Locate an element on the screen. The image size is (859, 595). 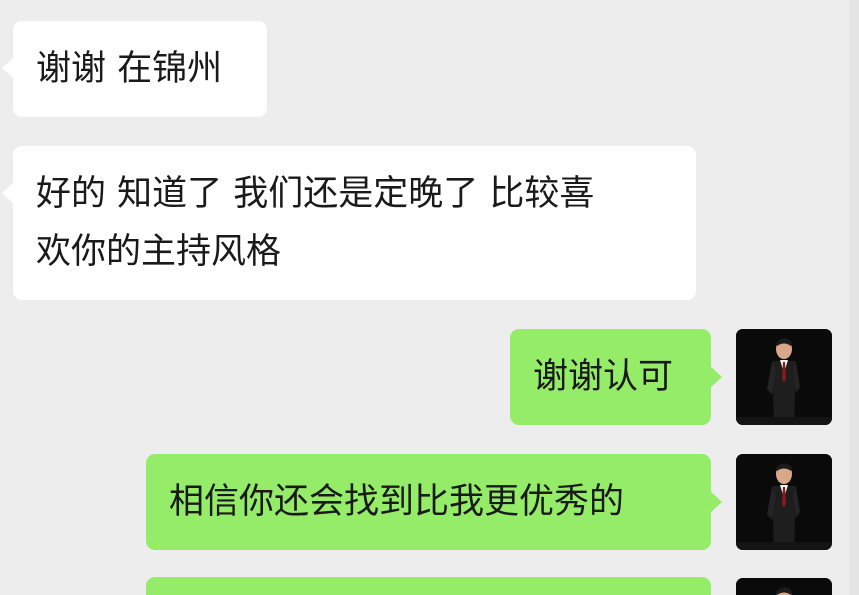
message-text: 相信你还会找到比我更优秀的 is located at coordinates (397, 502).